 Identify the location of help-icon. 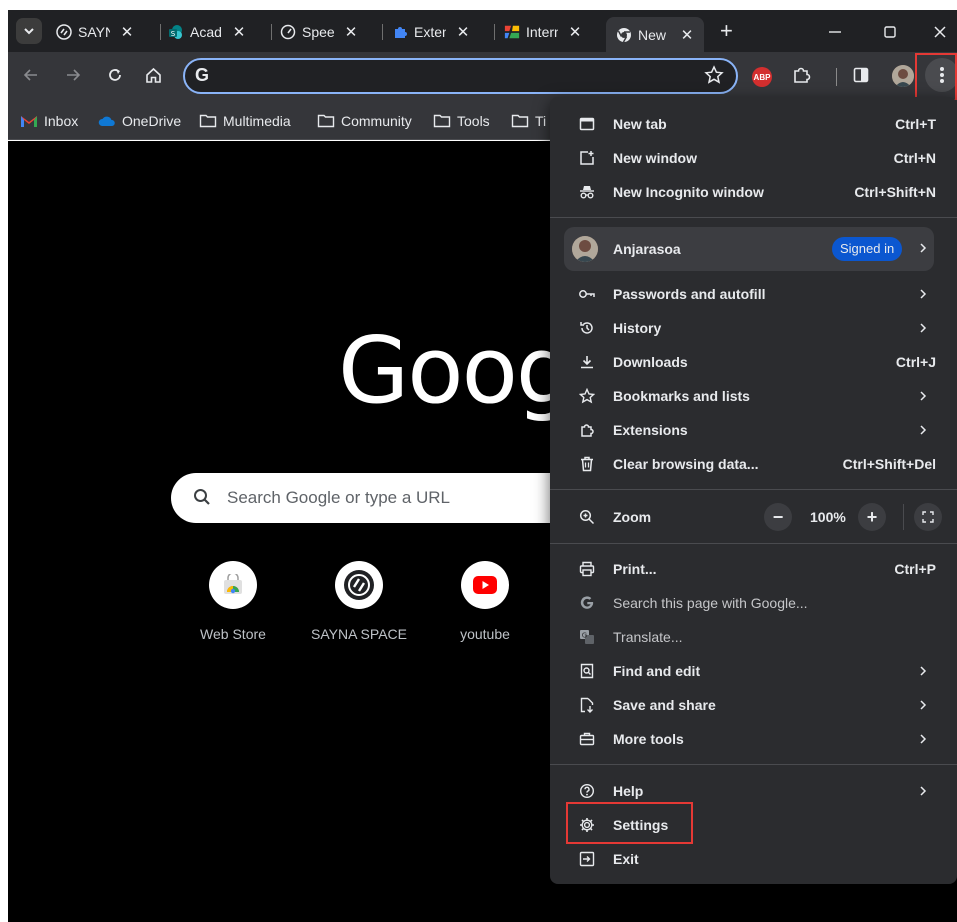
(587, 791).